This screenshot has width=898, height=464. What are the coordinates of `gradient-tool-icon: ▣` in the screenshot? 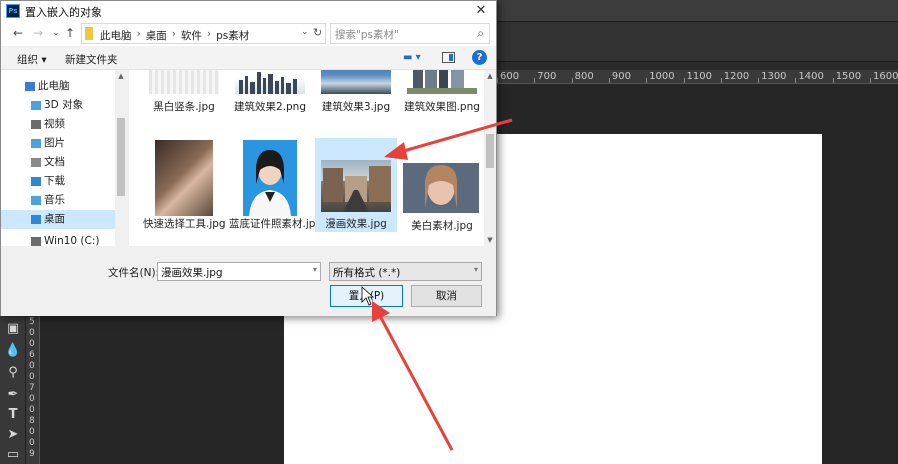 It's located at (13, 329).